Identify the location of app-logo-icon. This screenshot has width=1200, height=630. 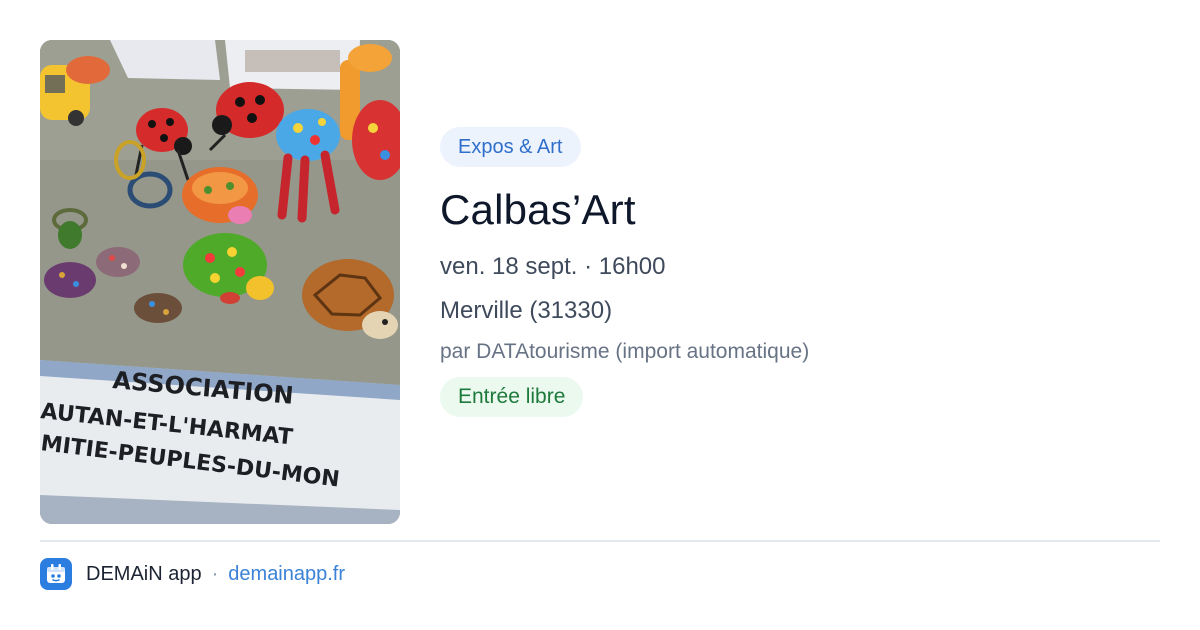
(56, 574).